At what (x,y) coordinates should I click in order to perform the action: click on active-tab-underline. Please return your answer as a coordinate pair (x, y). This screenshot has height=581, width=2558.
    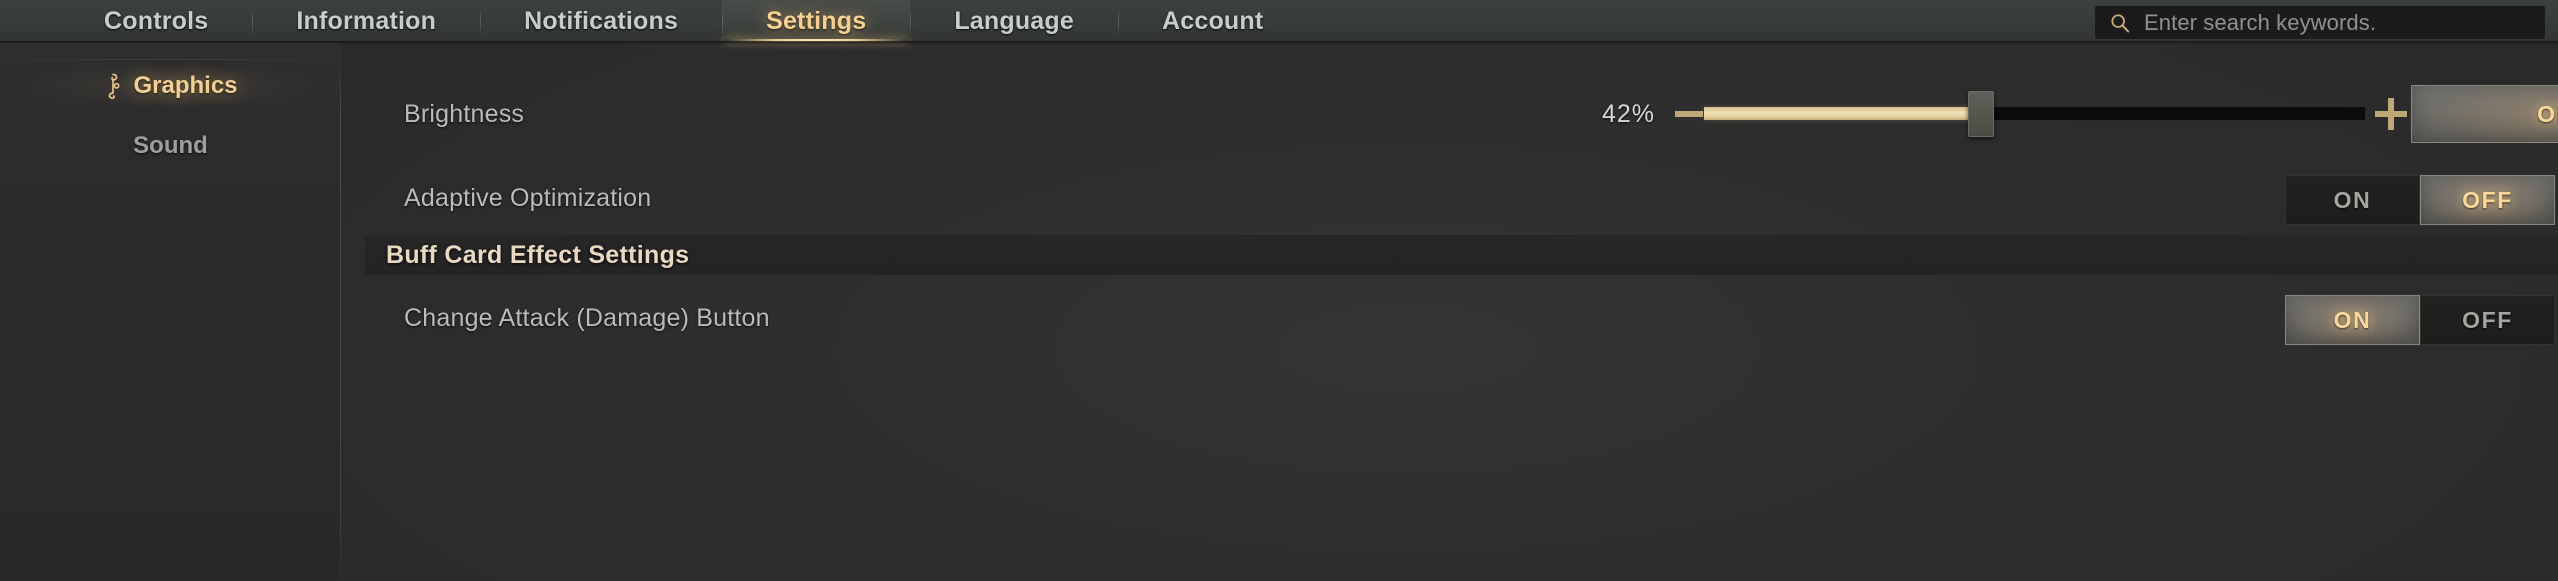
    Looking at the image, I should click on (816, 40).